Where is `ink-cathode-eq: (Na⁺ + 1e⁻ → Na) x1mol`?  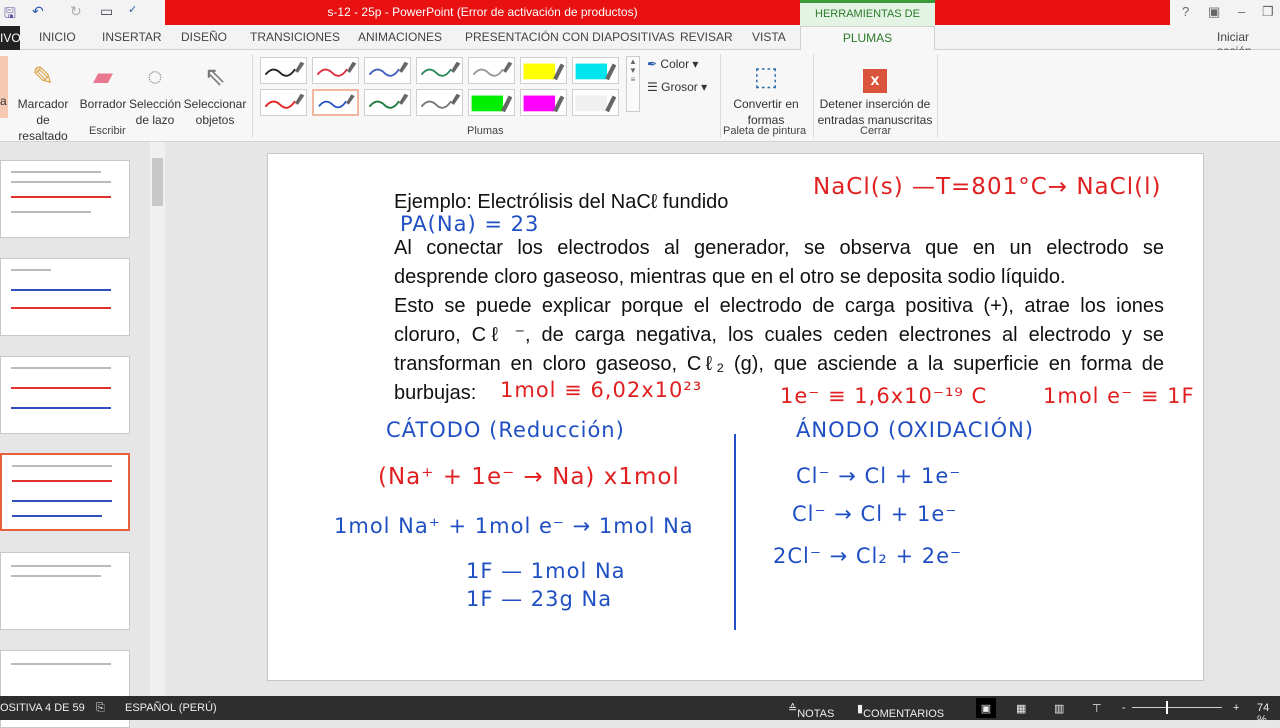 ink-cathode-eq: (Na⁺ + 1e⁻ → Na) x1mol is located at coordinates (529, 477).